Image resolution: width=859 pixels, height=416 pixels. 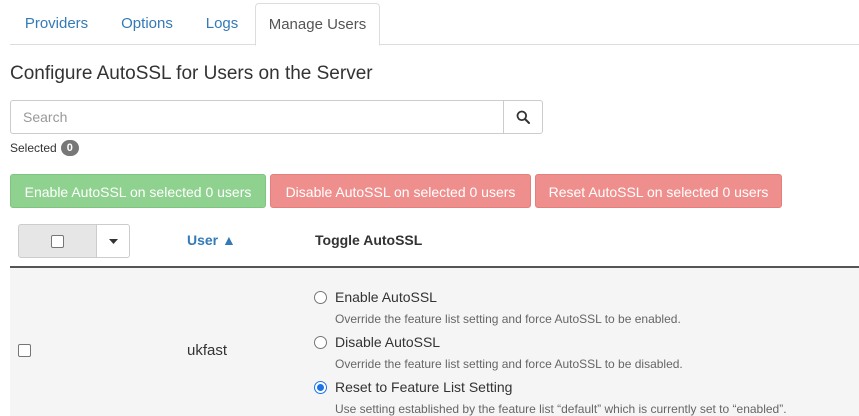 I want to click on search-icon, so click(x=523, y=117).